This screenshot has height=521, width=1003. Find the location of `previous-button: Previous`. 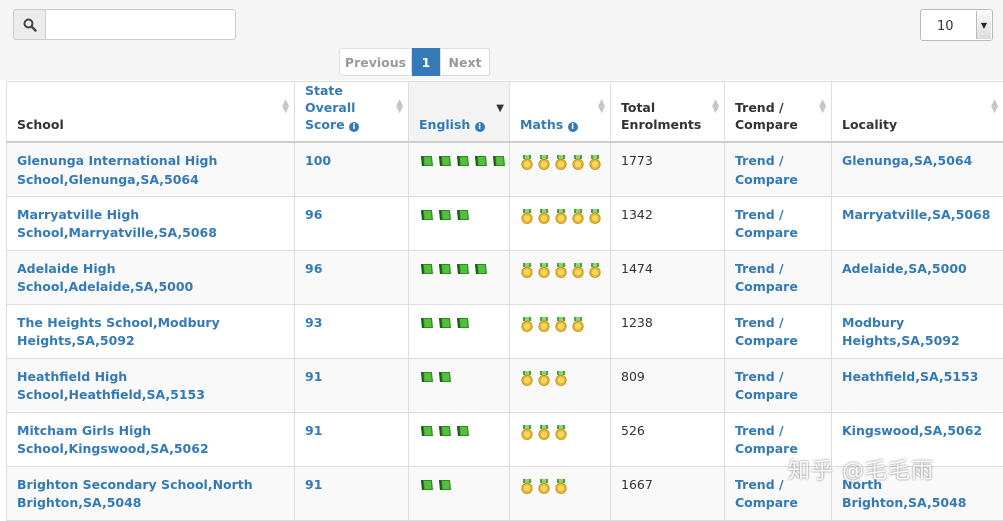

previous-button: Previous is located at coordinates (375, 62).